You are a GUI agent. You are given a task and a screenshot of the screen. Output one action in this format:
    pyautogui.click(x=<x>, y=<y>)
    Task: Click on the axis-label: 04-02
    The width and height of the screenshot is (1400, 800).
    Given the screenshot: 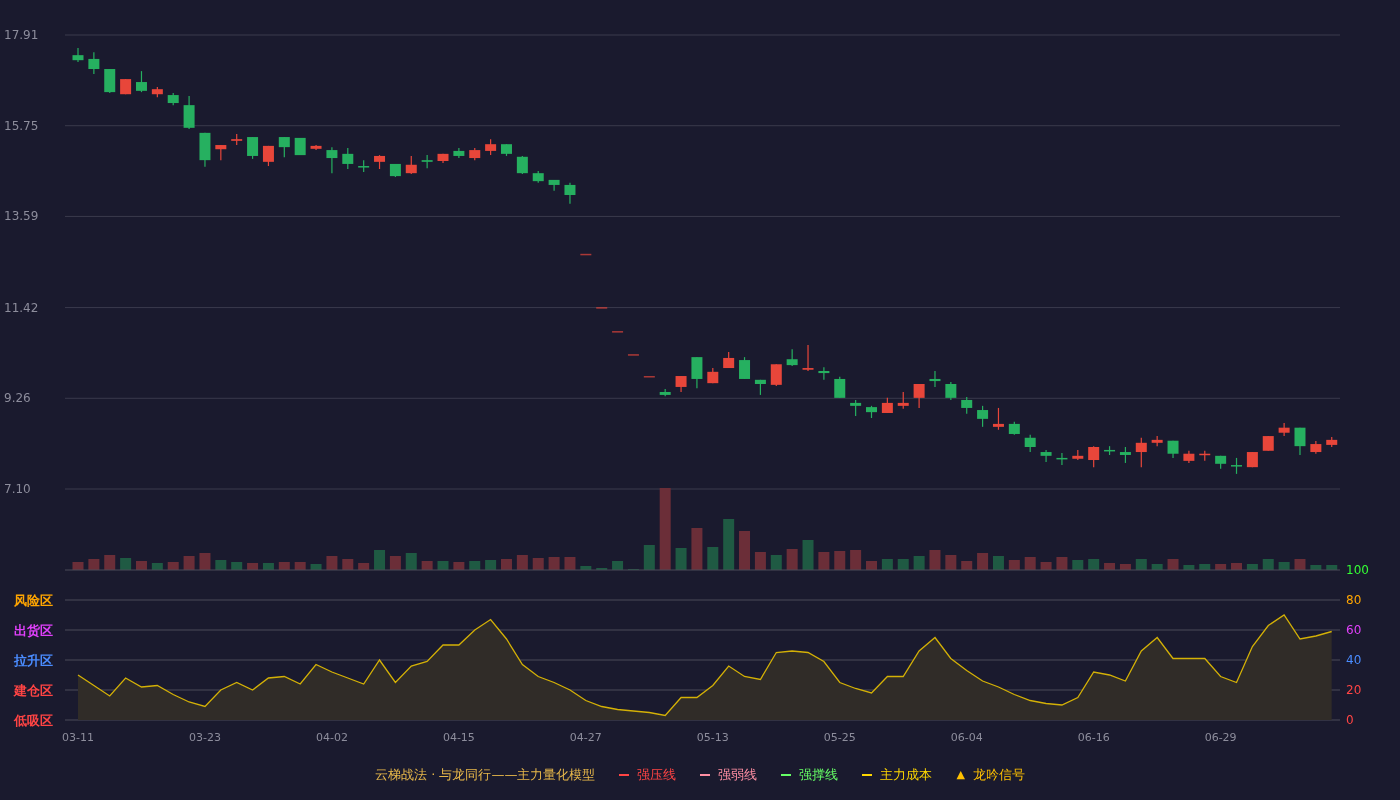 What is the action you would take?
    pyautogui.click(x=331, y=737)
    